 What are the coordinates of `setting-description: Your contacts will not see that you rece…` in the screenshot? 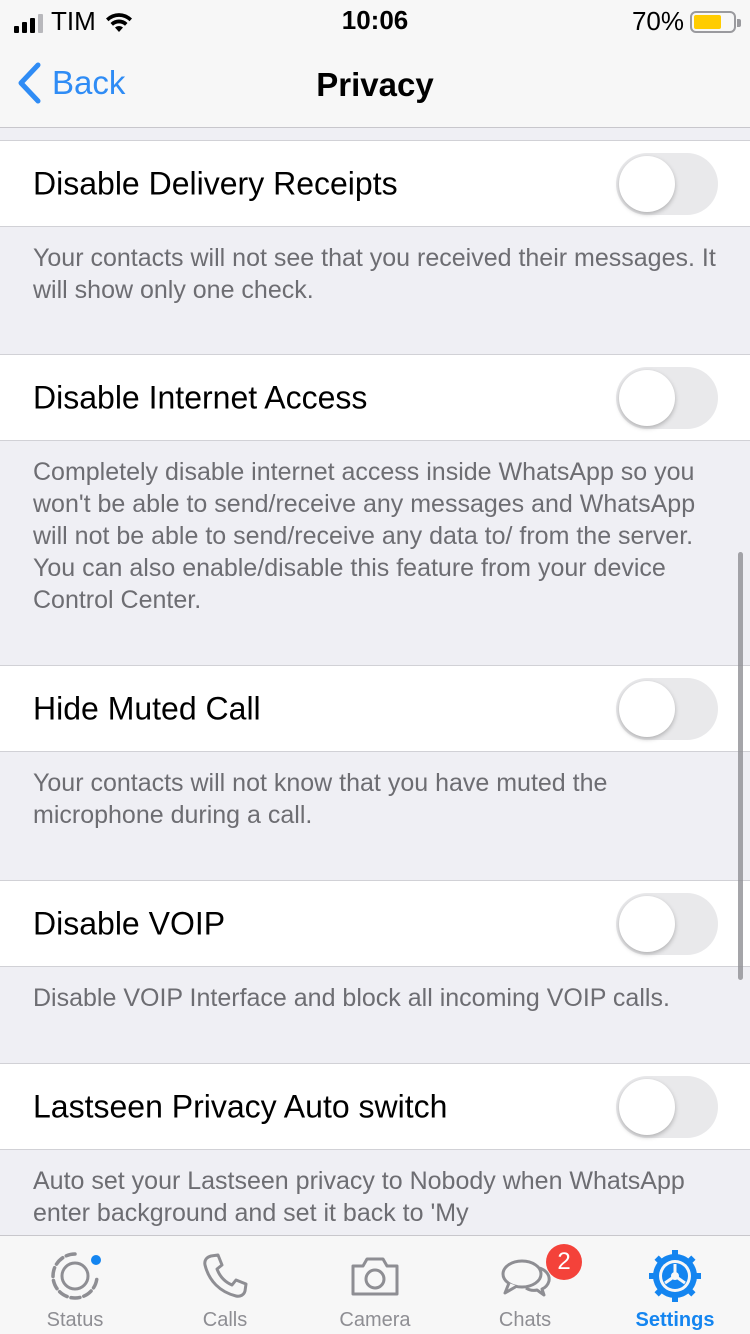 It's located at (374, 274).